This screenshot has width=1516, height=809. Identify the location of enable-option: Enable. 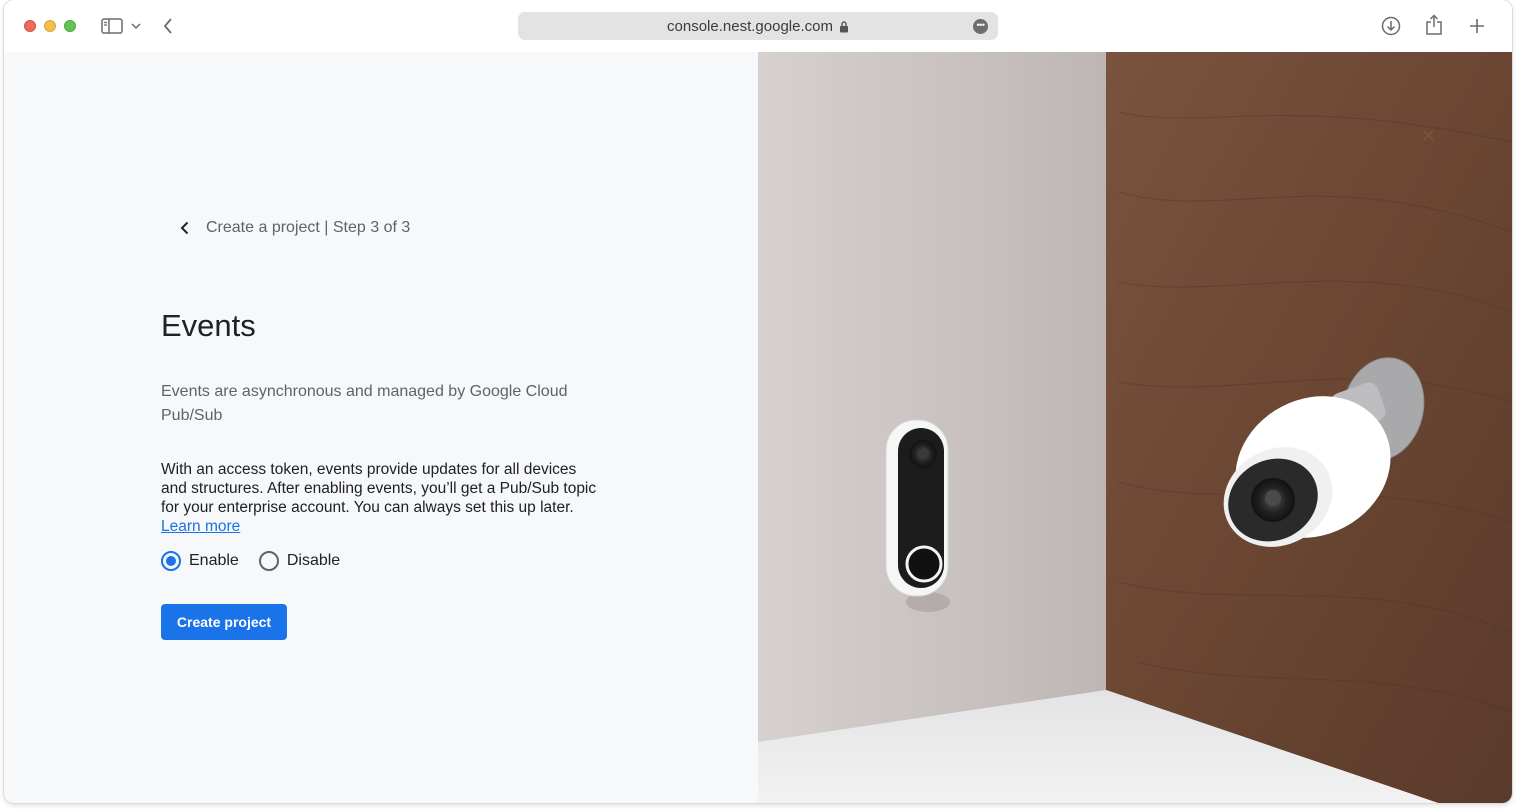
(200, 561).